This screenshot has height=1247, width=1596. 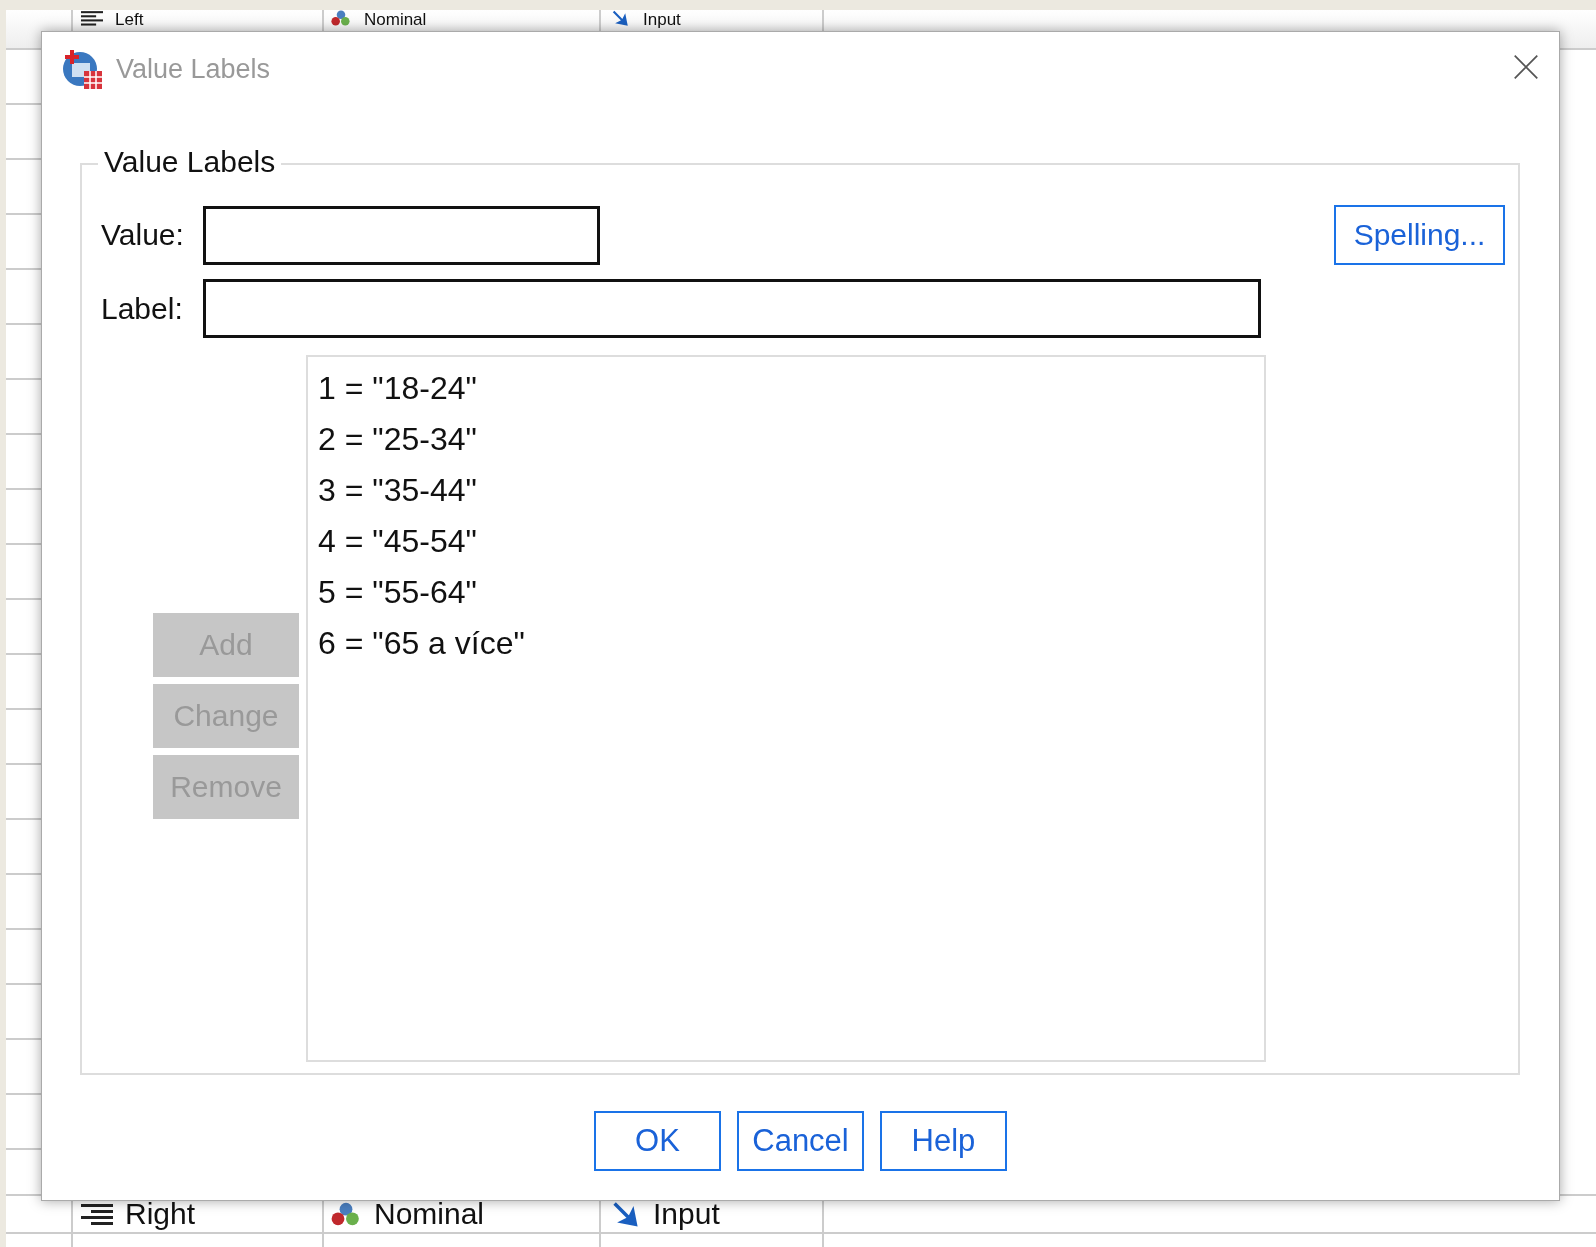 I want to click on list-item: 6 = "65 a více", so click(x=786, y=643).